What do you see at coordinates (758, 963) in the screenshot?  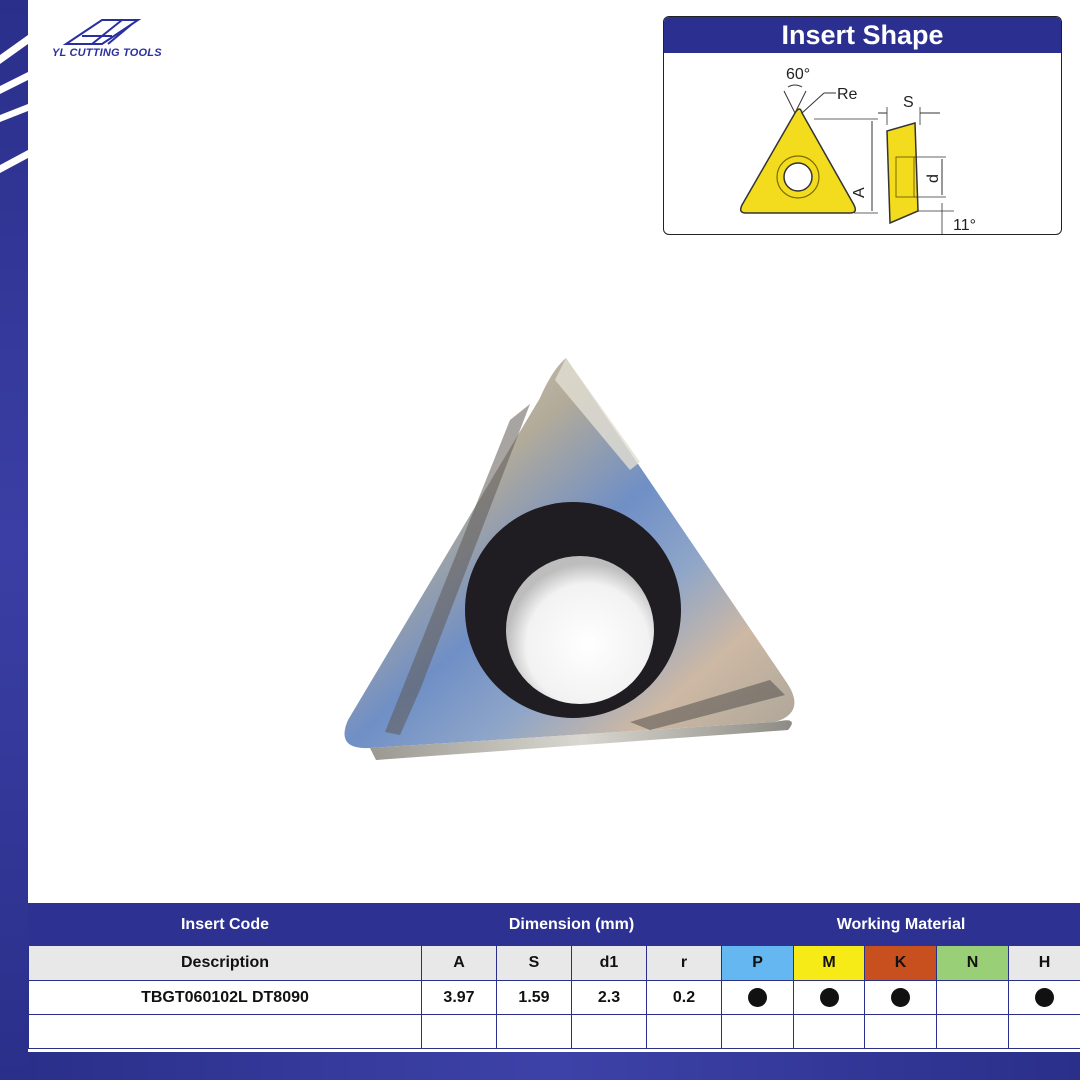 I see `material-p-header: P` at bounding box center [758, 963].